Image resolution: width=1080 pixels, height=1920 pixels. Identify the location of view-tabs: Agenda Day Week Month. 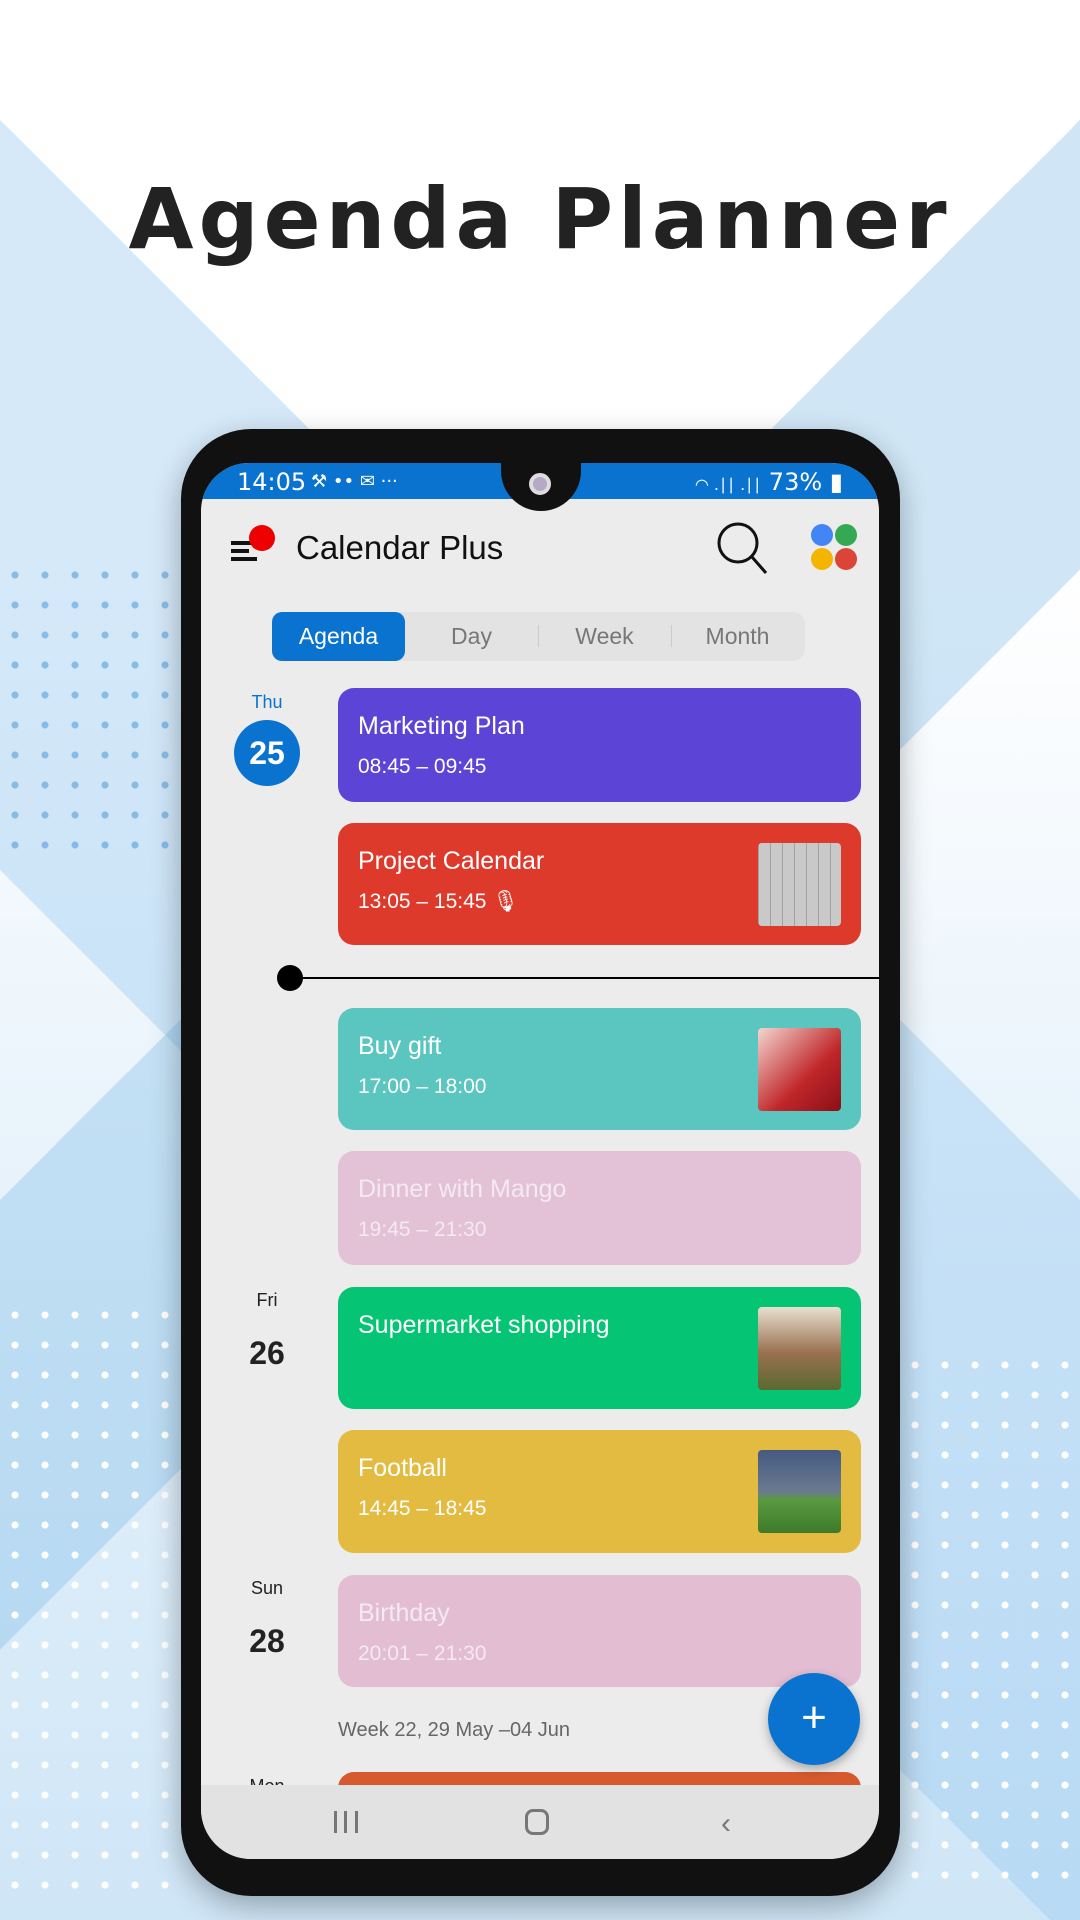
(538, 636).